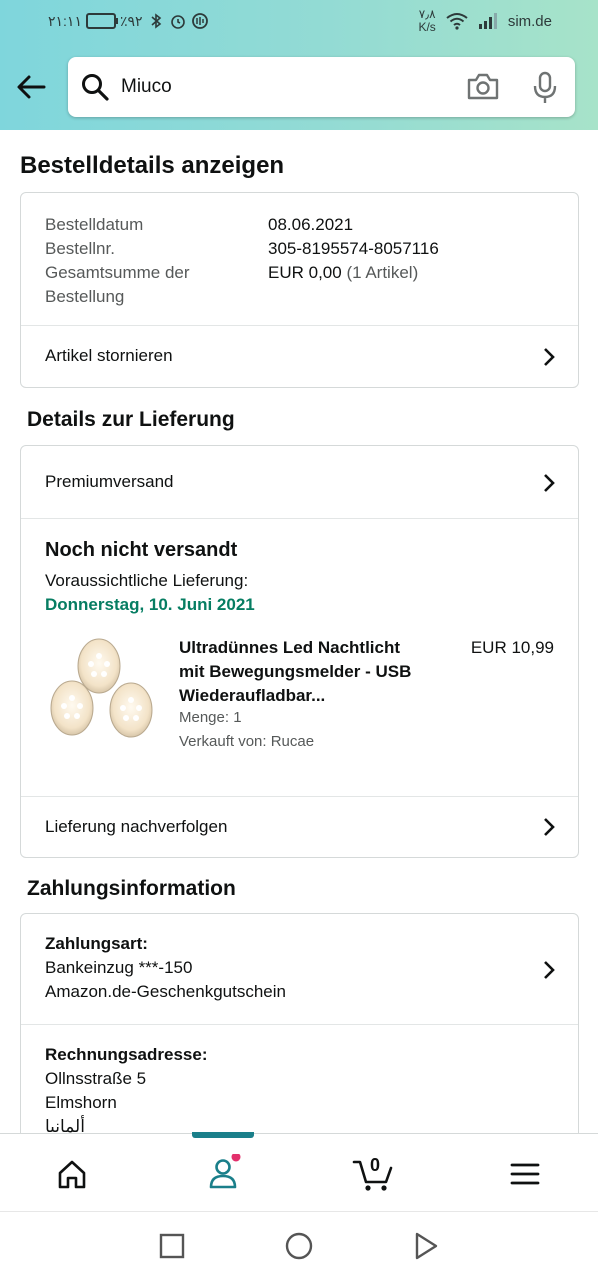 Image resolution: width=598 pixels, height=1280 pixels. Describe the element at coordinates (96, 1078) in the screenshot. I see `address-line-street: Ollnsstraße 5` at that location.